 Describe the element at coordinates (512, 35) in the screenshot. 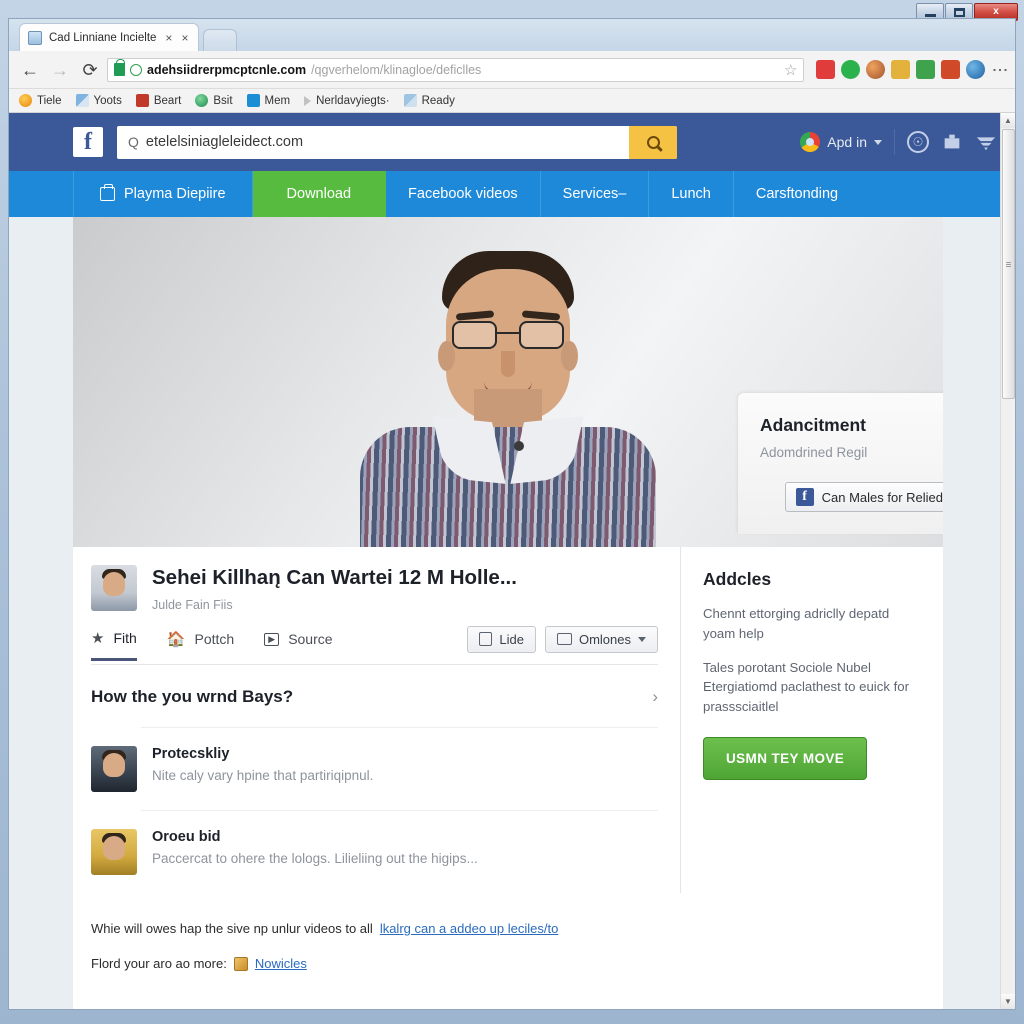

I see `browser-tabstrip: Cad Linniane Incielte × ×` at that location.